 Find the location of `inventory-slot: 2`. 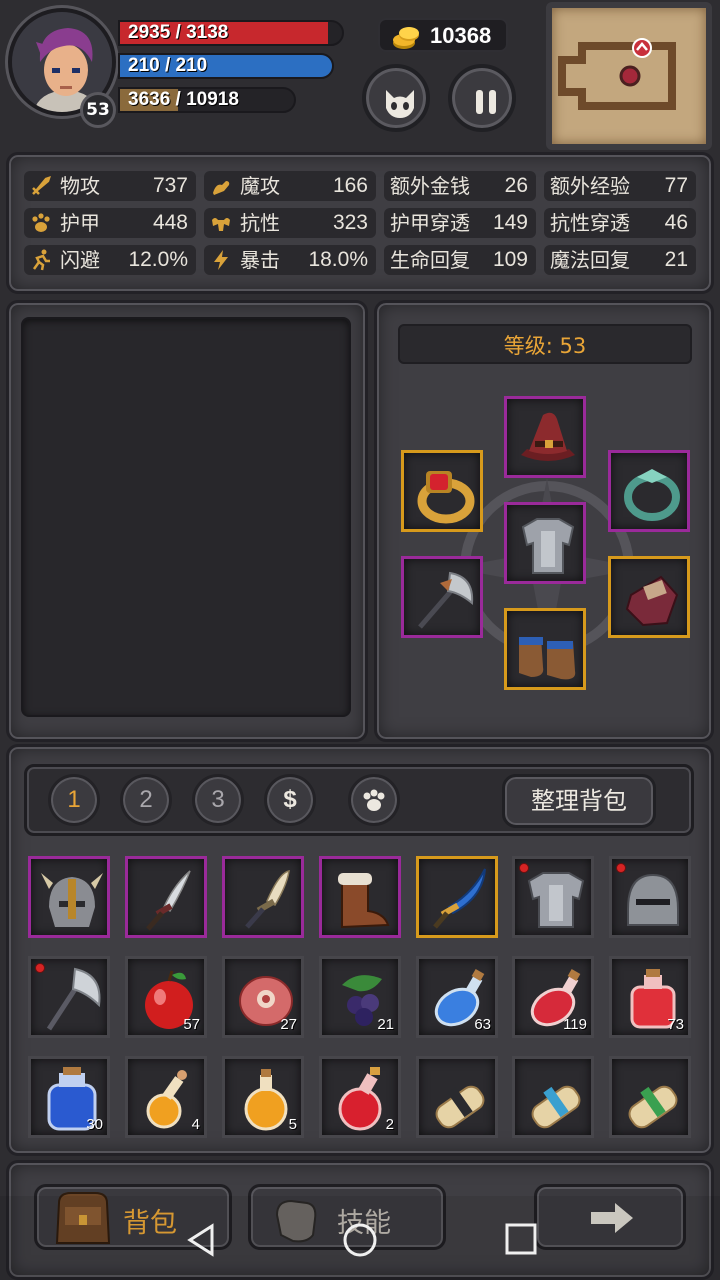

inventory-slot: 2 is located at coordinates (360, 1097).